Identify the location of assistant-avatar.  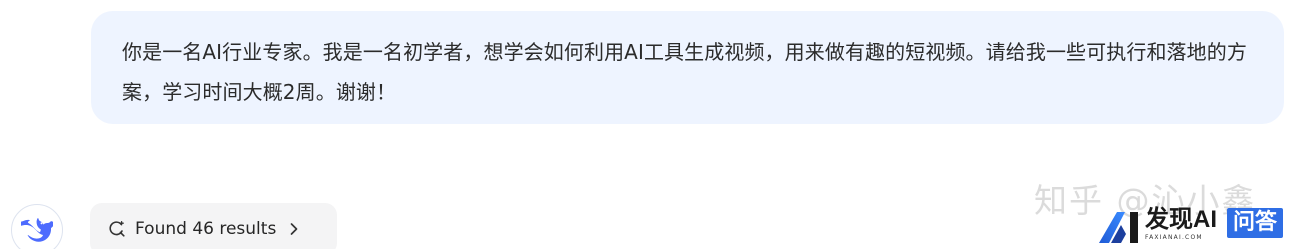
(37, 226).